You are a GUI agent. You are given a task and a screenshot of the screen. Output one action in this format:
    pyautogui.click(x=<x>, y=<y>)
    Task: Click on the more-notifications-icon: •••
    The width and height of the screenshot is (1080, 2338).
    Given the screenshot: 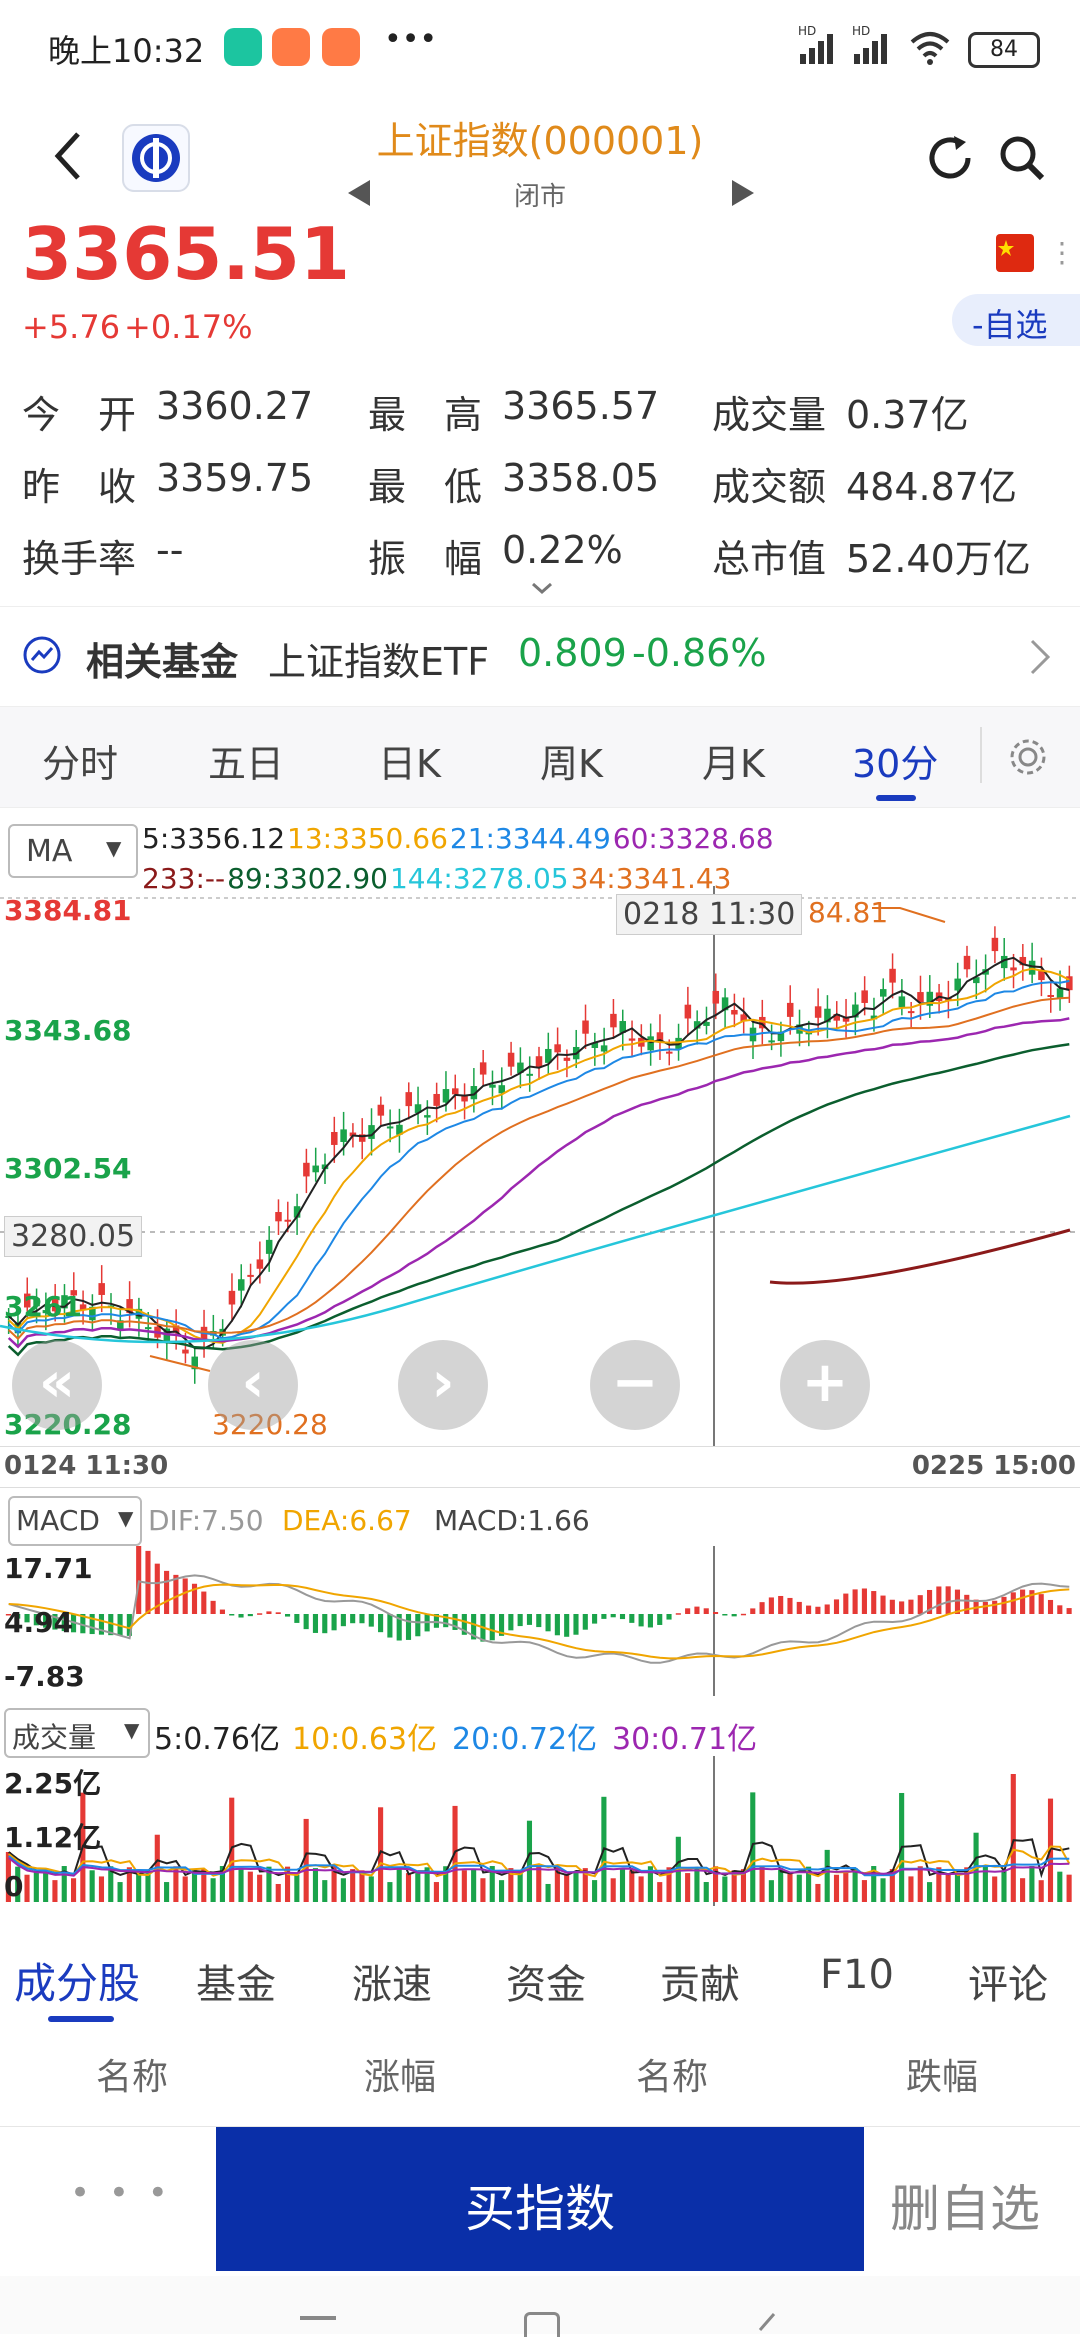 What is the action you would take?
    pyautogui.click(x=411, y=39)
    